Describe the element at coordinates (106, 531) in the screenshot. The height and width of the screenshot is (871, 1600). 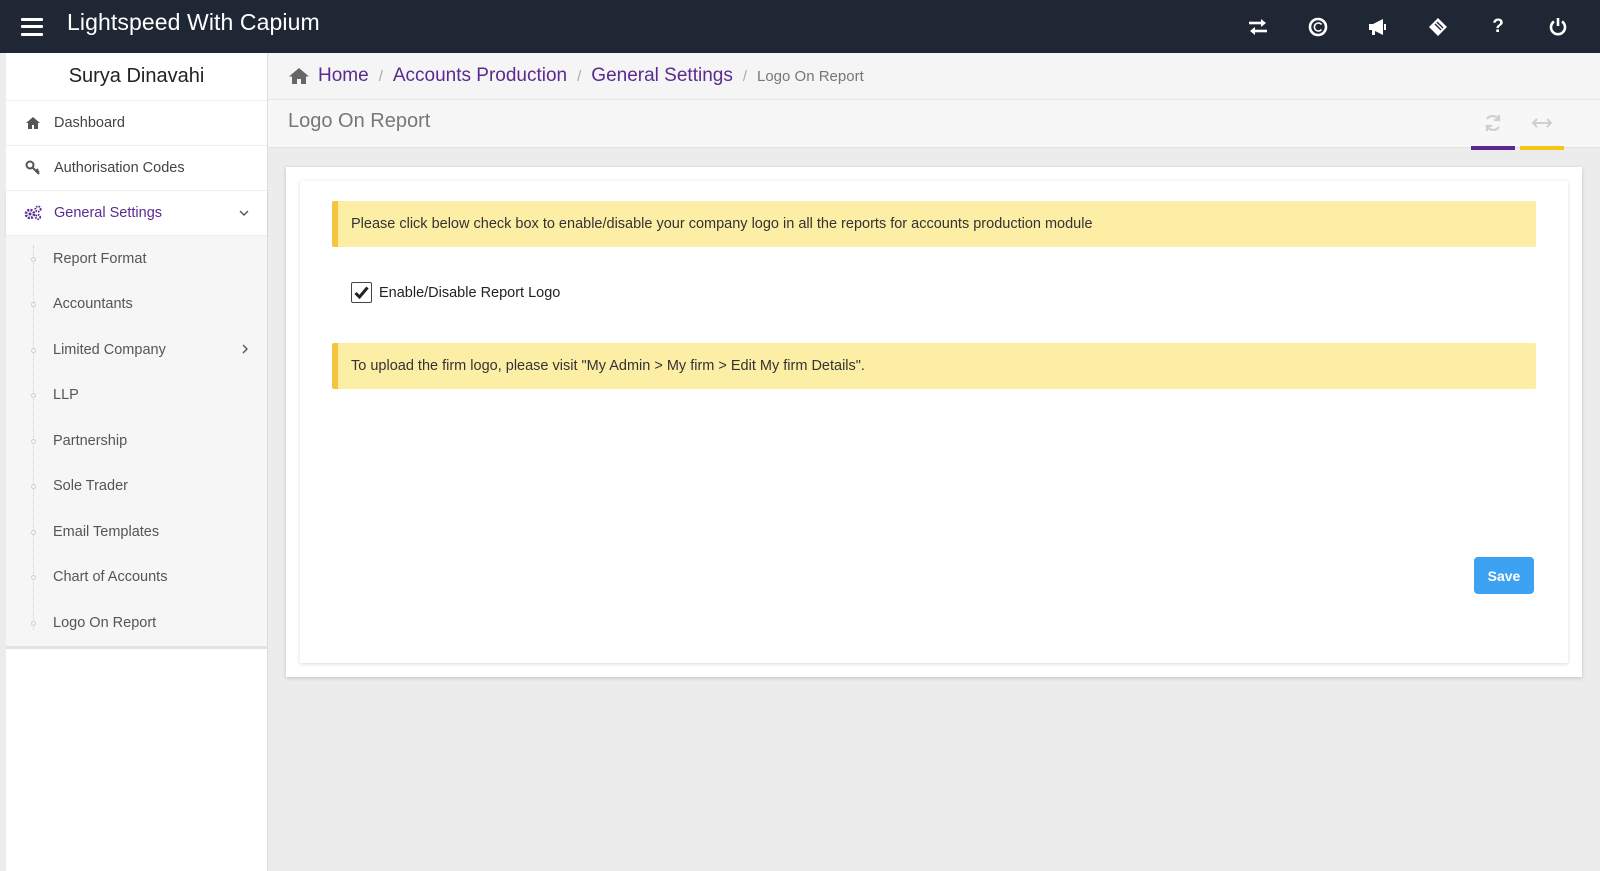
I see `sidebar-subitem-label: Email Templates` at that location.